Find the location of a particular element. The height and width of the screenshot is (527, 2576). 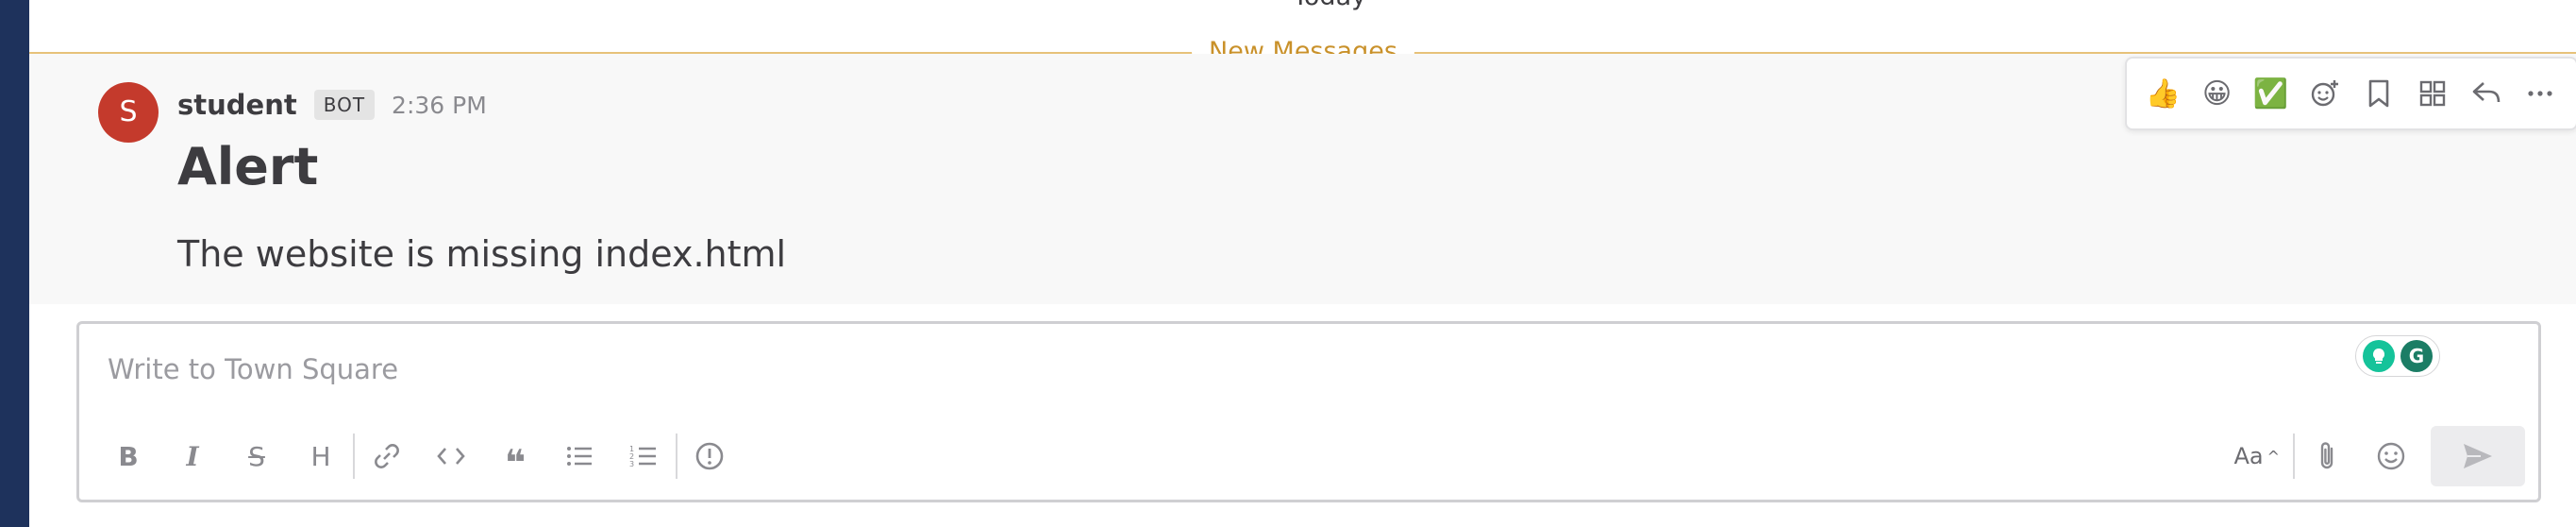

strikethrough-icon: S is located at coordinates (257, 456).